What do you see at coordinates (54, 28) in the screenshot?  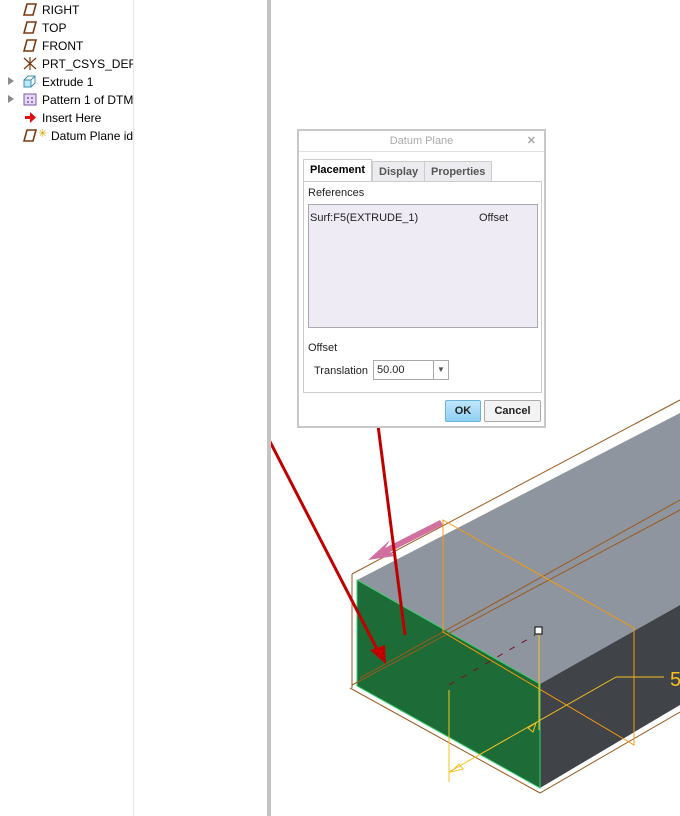 I see `tree-item-label: TOP` at bounding box center [54, 28].